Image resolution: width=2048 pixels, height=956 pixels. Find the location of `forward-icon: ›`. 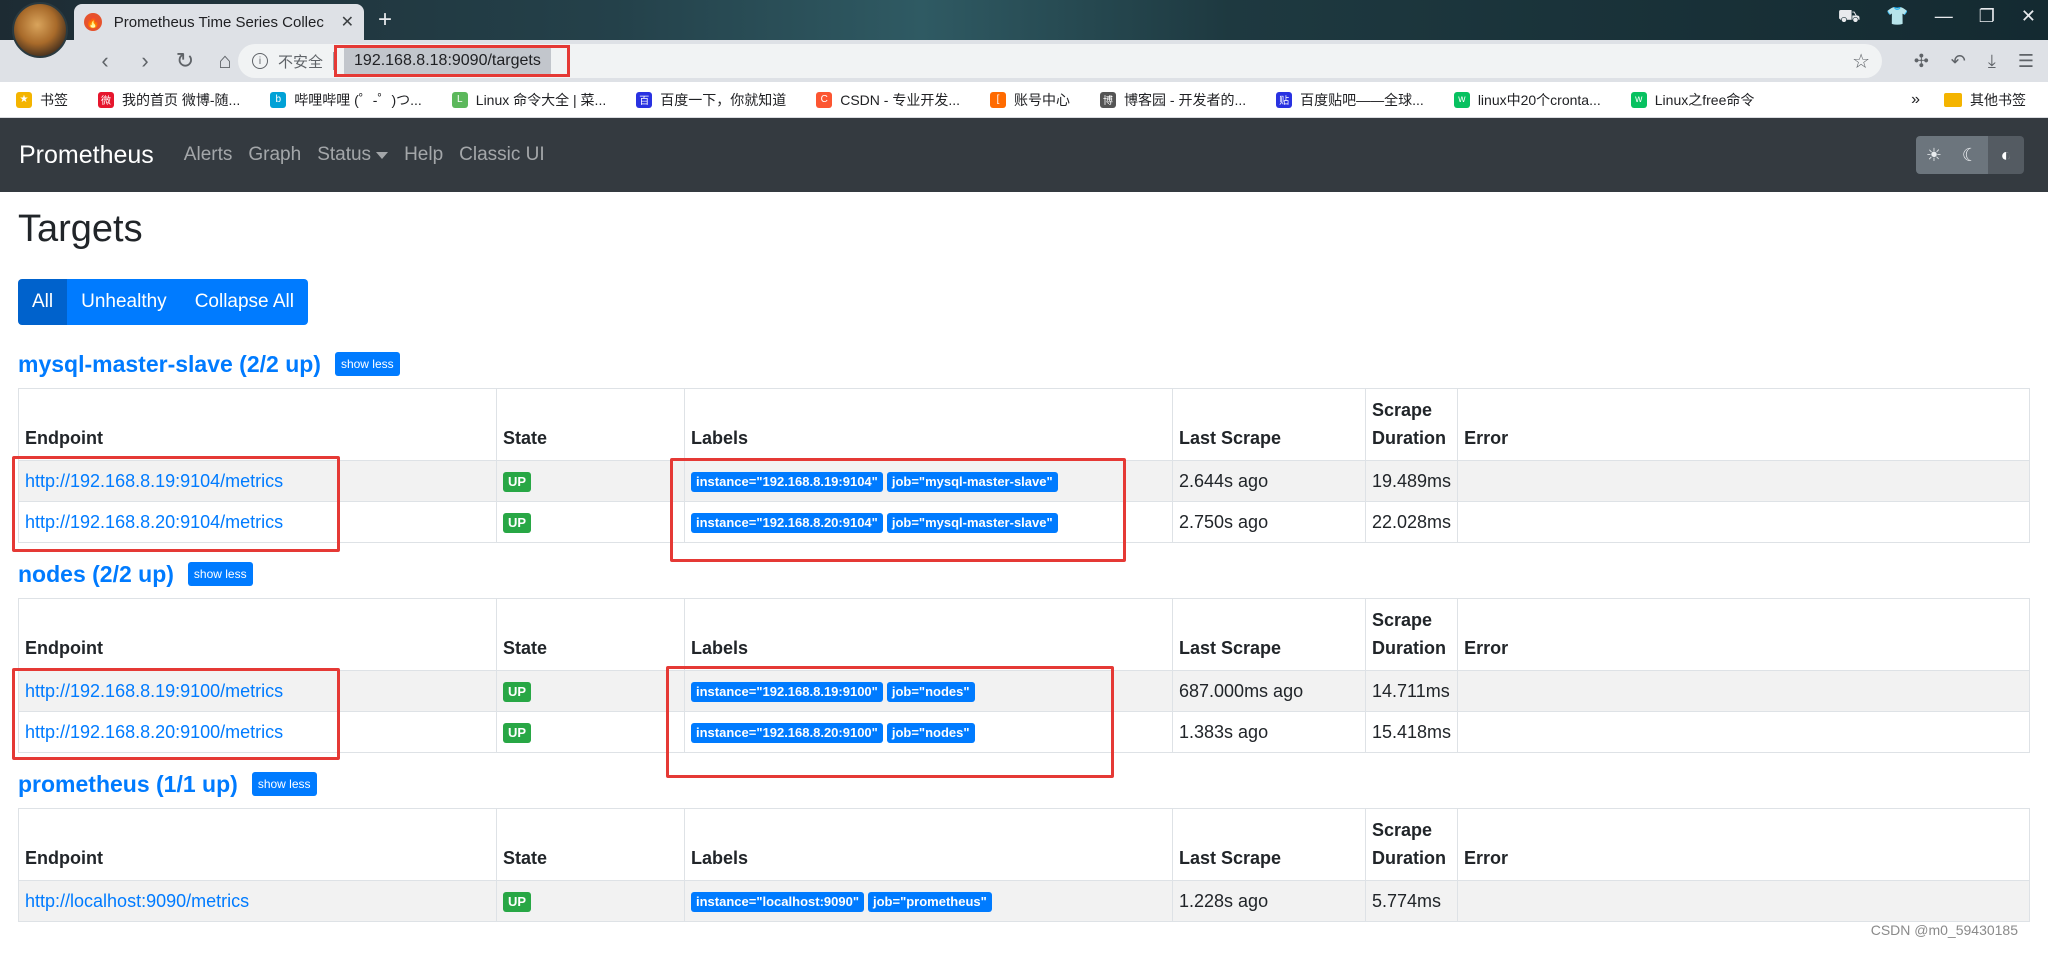

forward-icon: › is located at coordinates (145, 61).